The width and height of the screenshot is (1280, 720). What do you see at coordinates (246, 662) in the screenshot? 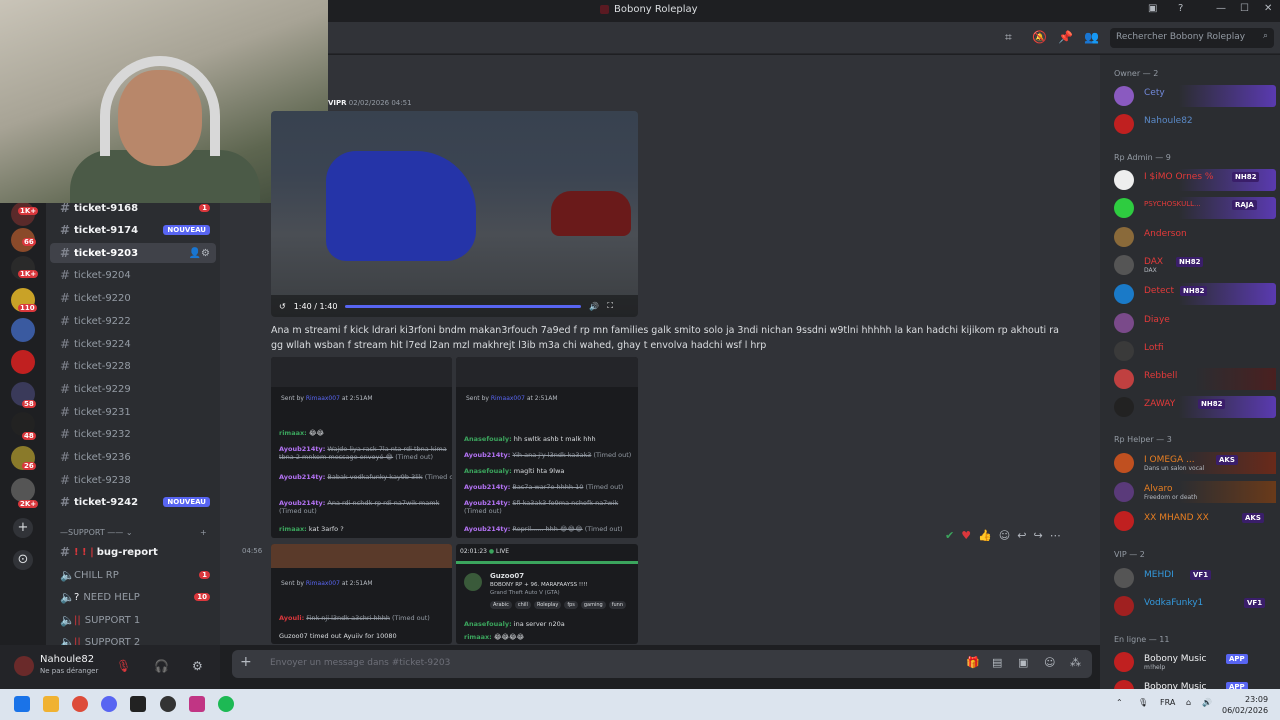
I see `attach-plus-icon: +` at bounding box center [246, 662].